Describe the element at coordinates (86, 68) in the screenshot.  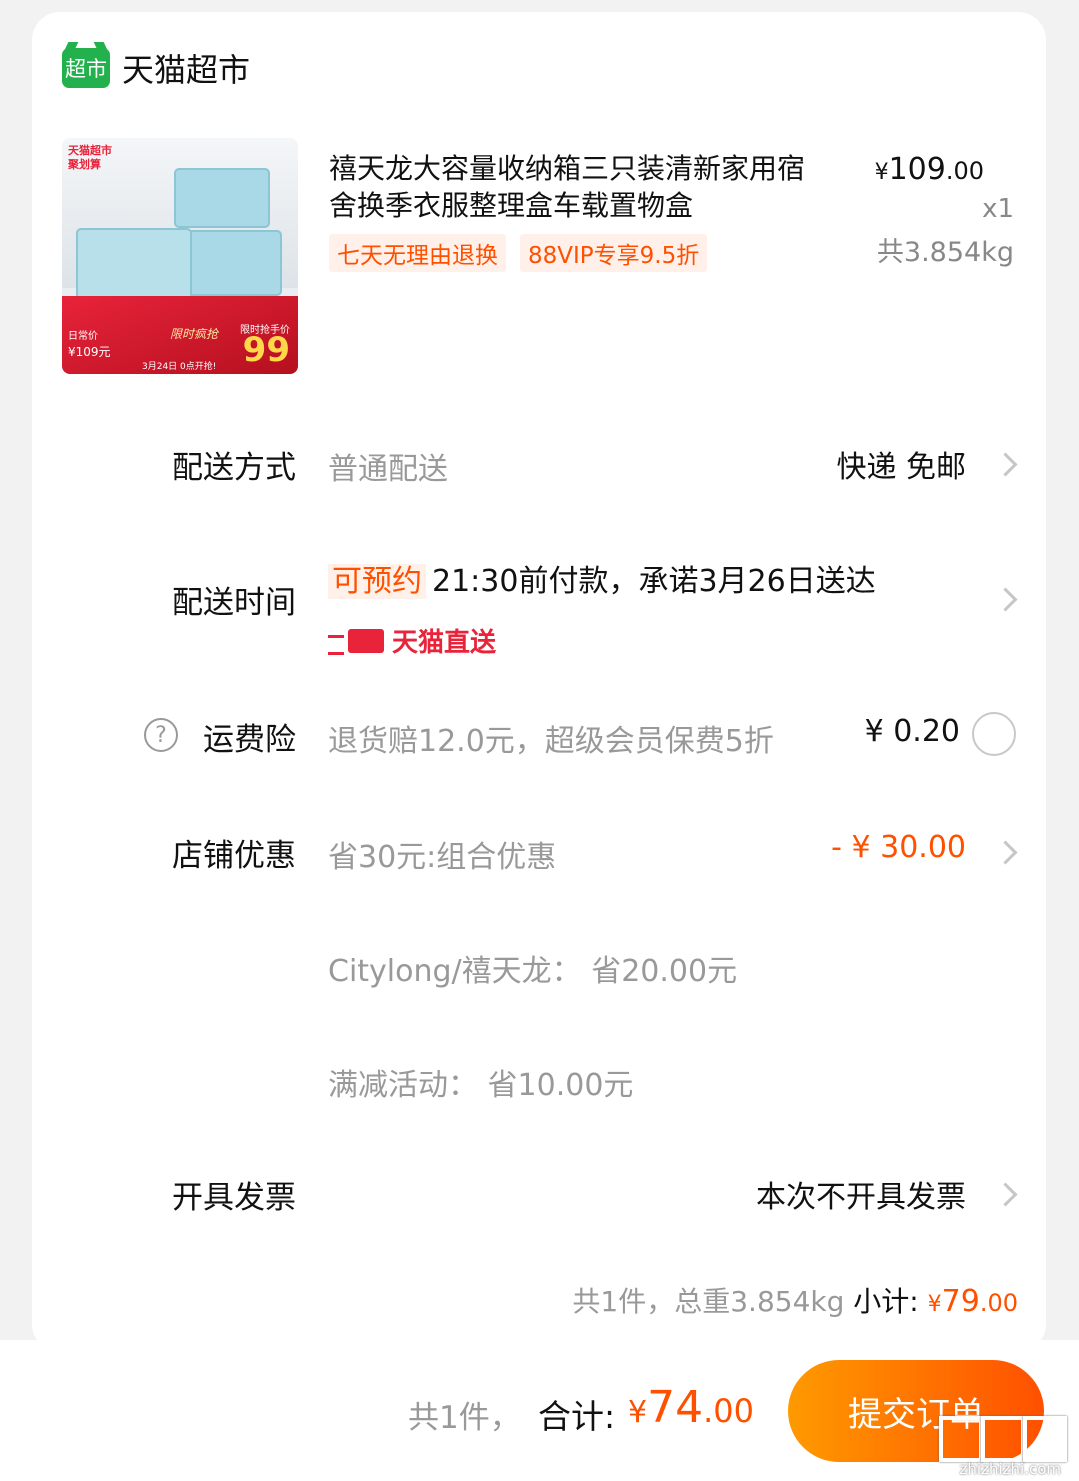
I see `tmall-supermarket-logo: 超市` at that location.